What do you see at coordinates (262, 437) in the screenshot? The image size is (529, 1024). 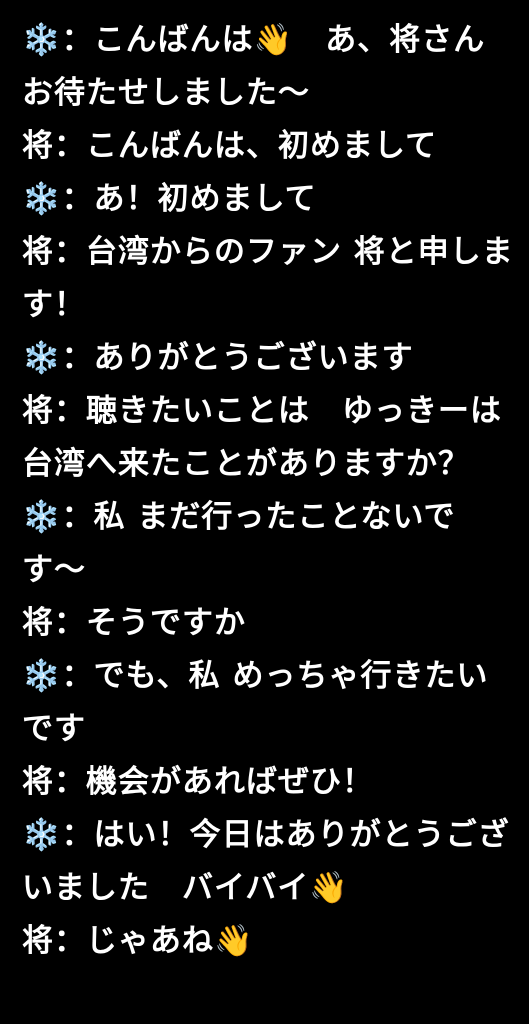 I see `message-line: 将：聴きたいことは ゆっきーは台湾へ来たことがありますか？` at bounding box center [262, 437].